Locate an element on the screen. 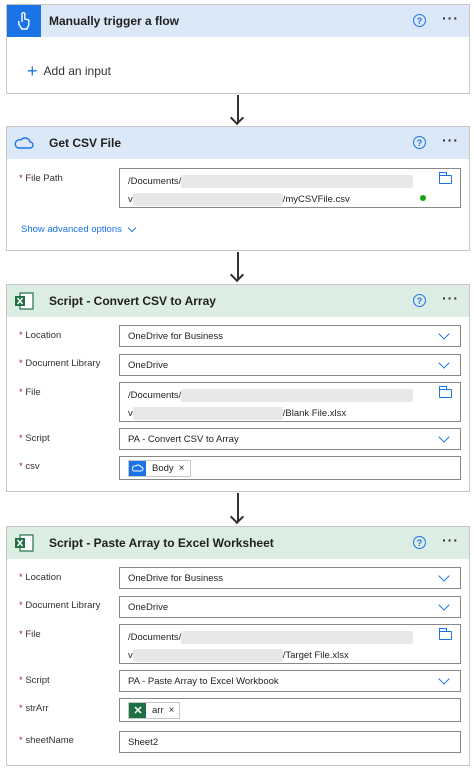 Image resolution: width=474 pixels, height=772 pixels. csv-label: * csv is located at coordinates (29, 466).